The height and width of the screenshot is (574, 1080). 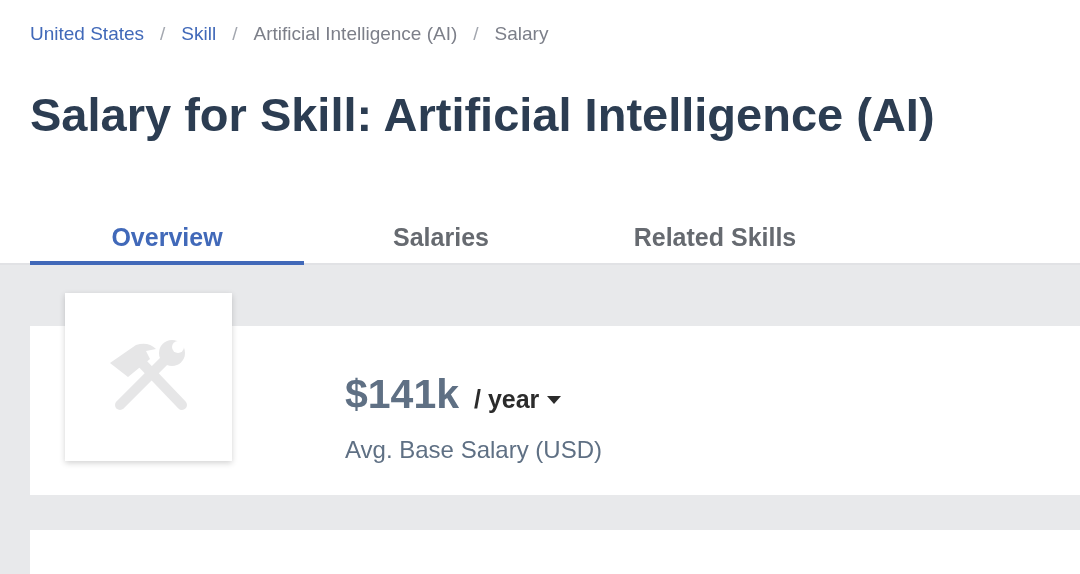 What do you see at coordinates (441, 239) in the screenshot?
I see `tab: Salaries` at bounding box center [441, 239].